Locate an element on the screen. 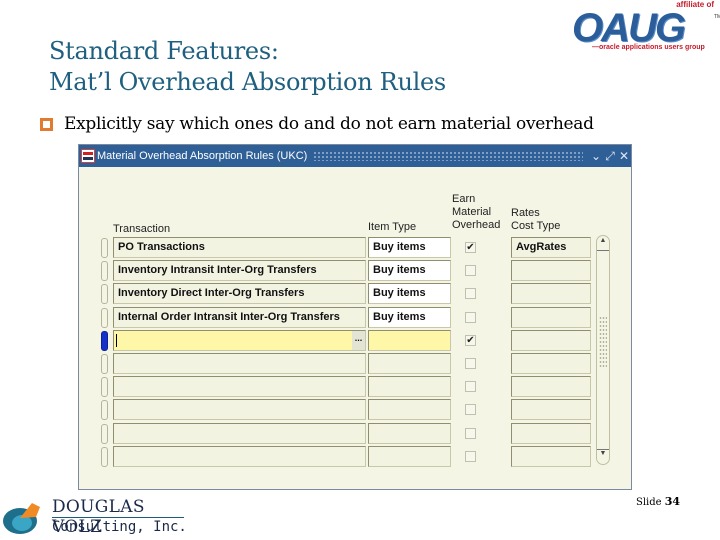 This screenshot has height=540, width=720. close-button: ✕ is located at coordinates (624, 156).